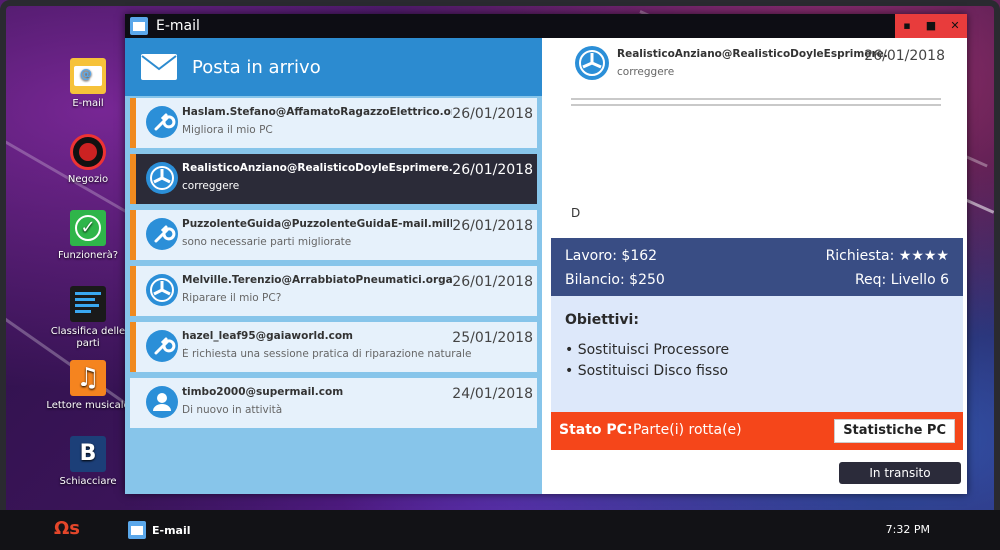  Describe the element at coordinates (492, 338) in the screenshot. I see `mail-date: 25/01/2018` at that location.